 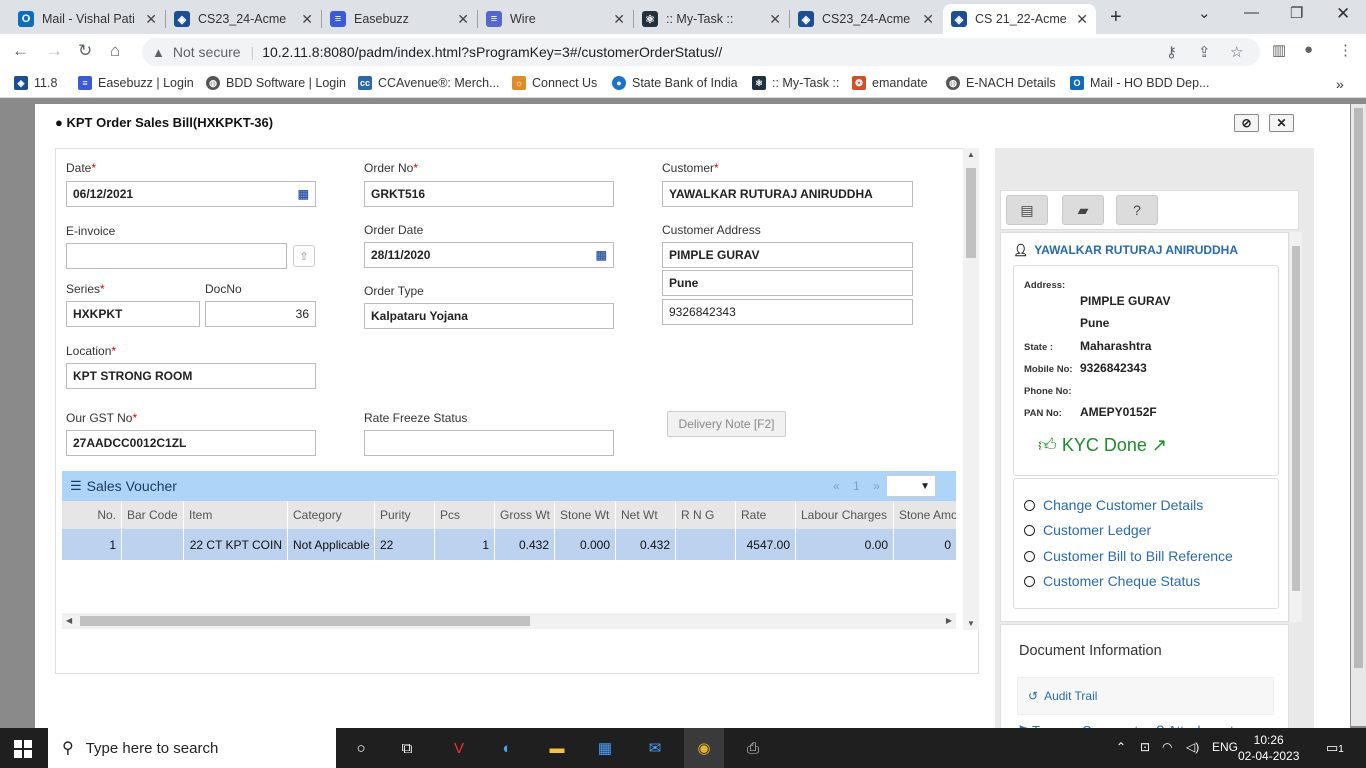 I want to click on panel-scrollbar, so click(x=1296, y=427).